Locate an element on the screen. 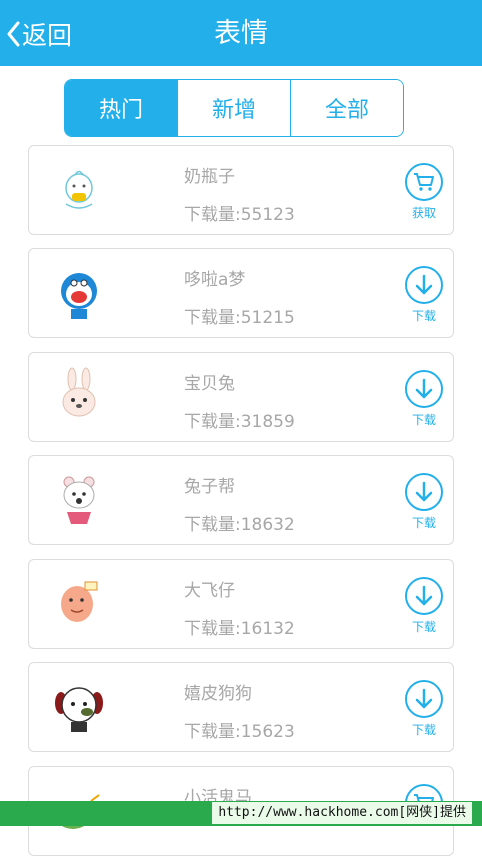 Image resolution: width=482 pixels, height=856 pixels. milk-bottle-sticker-icon is located at coordinates (79, 189).